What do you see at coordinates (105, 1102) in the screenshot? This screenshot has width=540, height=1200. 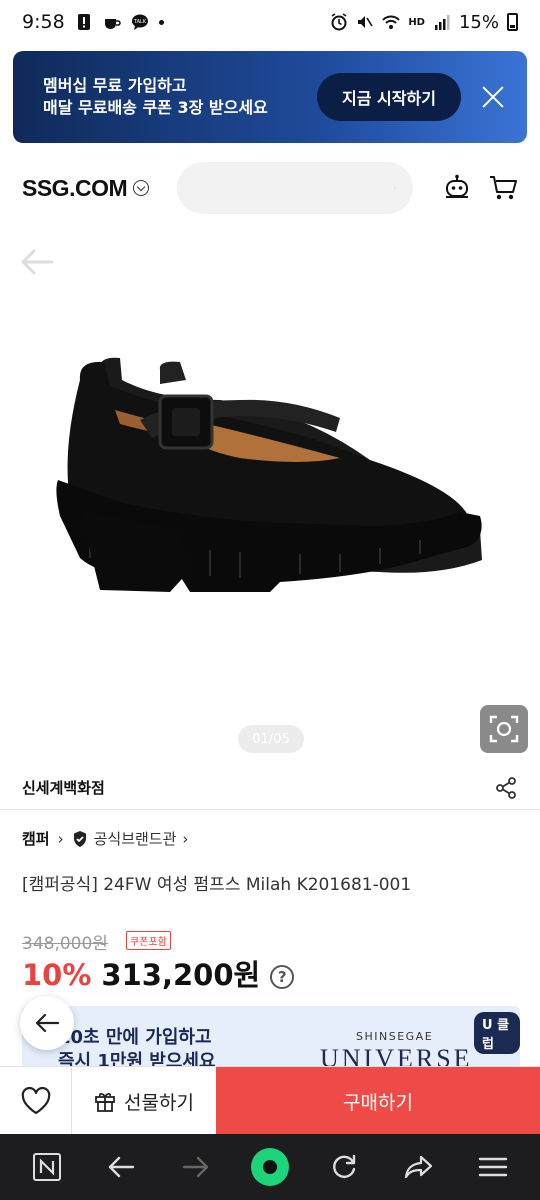 I see `gift-icon` at bounding box center [105, 1102].